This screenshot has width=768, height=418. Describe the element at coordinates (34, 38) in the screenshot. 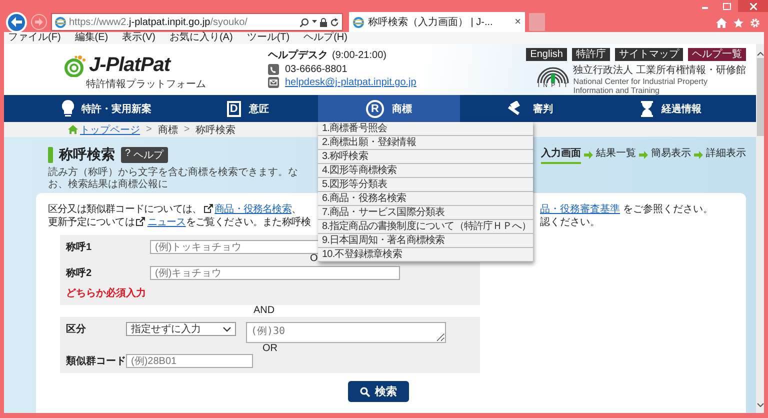

I see `menu-item: ファイル(F)` at that location.